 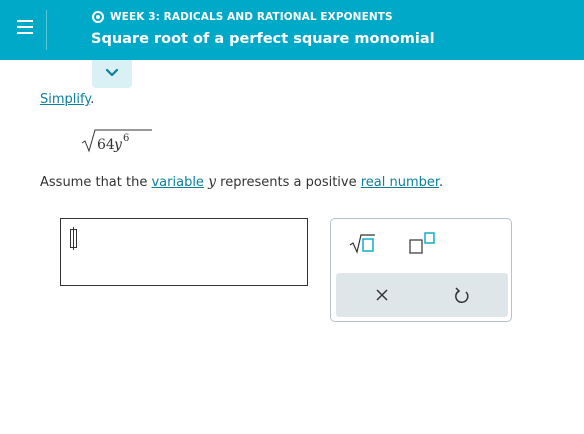 I want to click on radical-expression: 64 y 6, so click(x=120, y=141).